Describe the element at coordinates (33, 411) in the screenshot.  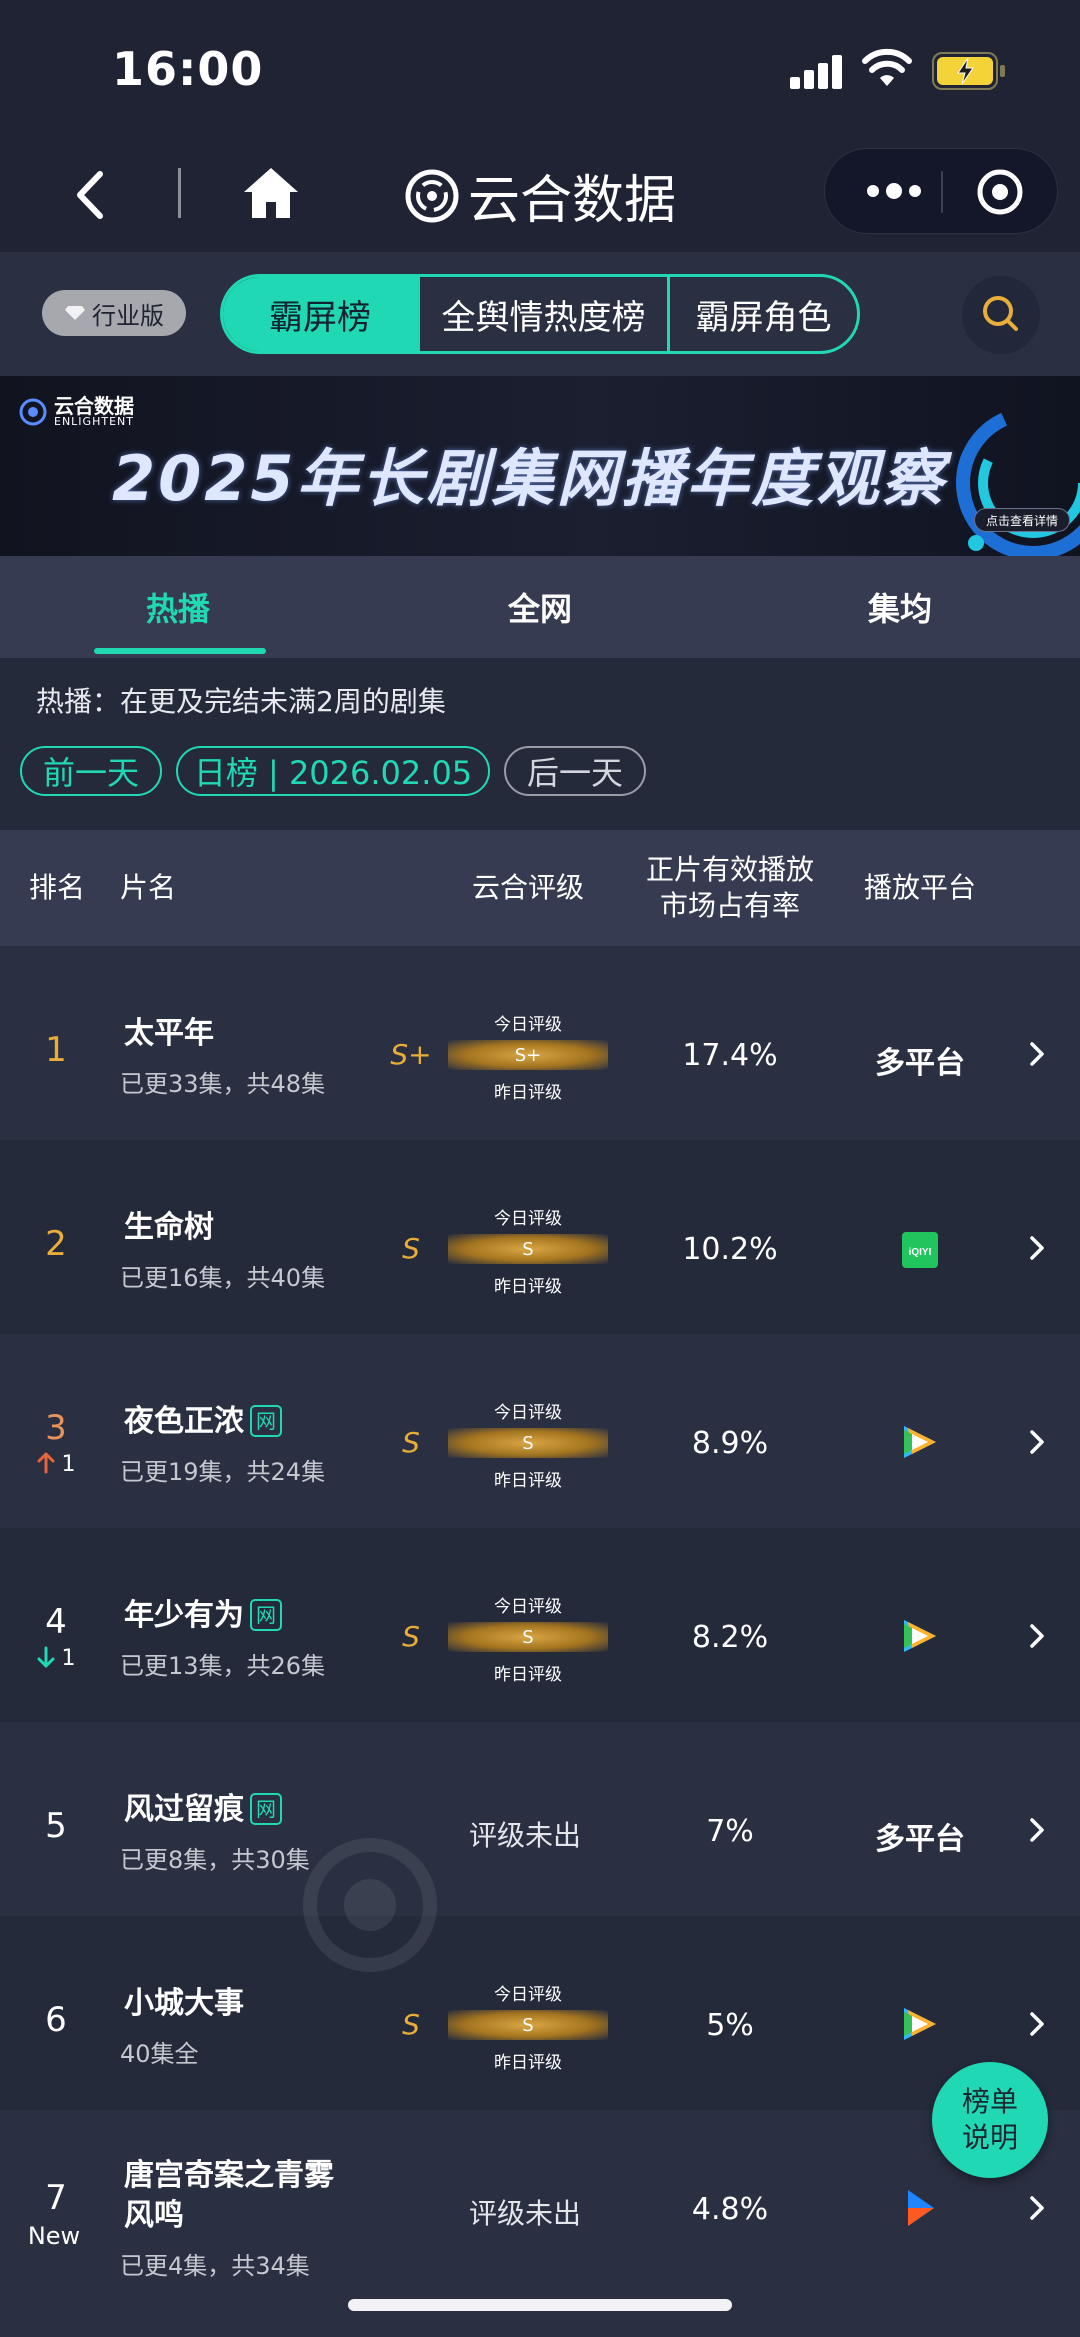
I see `yunhe-logo-icon` at that location.